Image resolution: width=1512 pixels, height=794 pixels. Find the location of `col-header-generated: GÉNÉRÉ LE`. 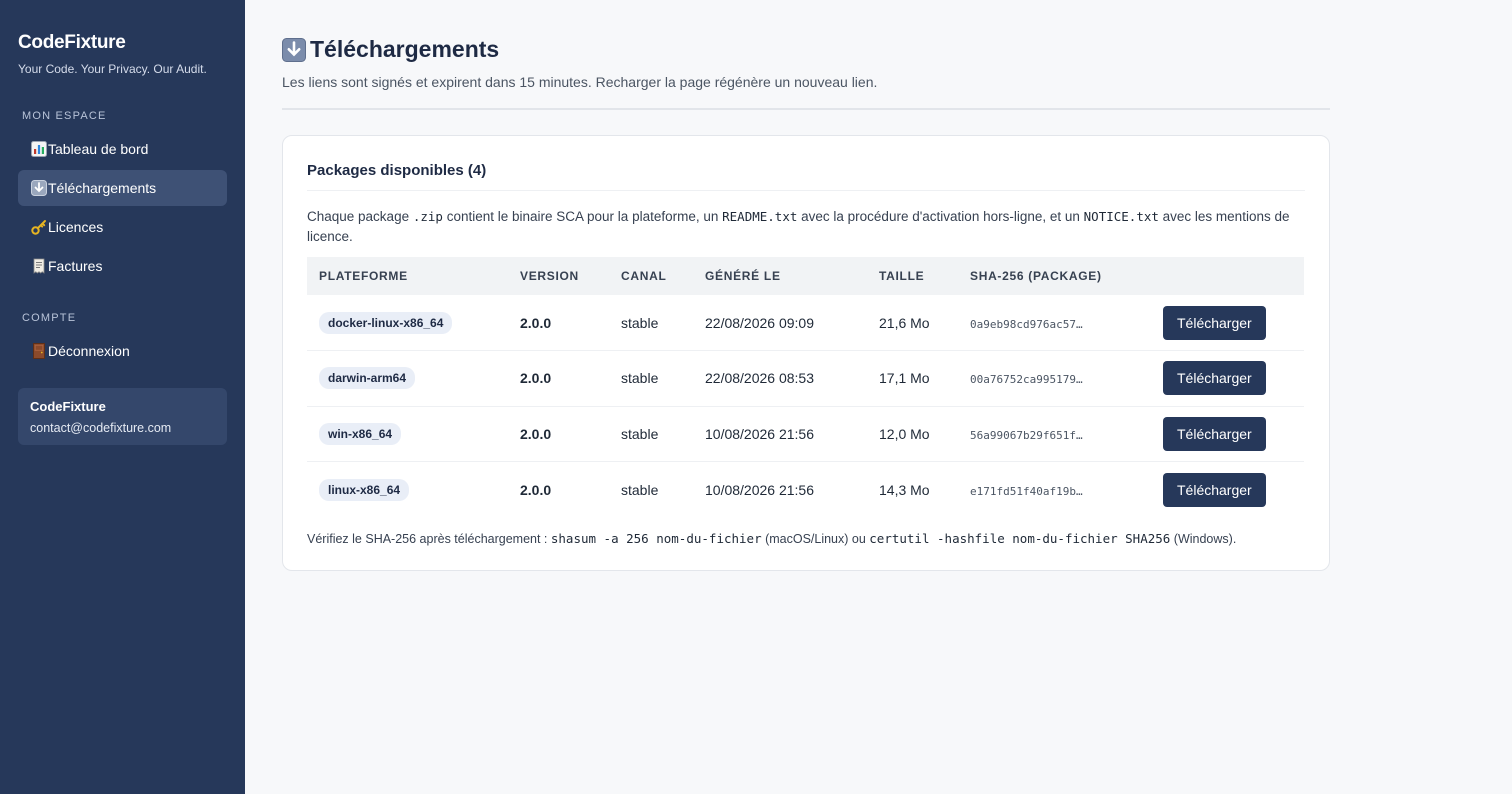

col-header-generated: GÉNÉRÉ LE is located at coordinates (780, 276).